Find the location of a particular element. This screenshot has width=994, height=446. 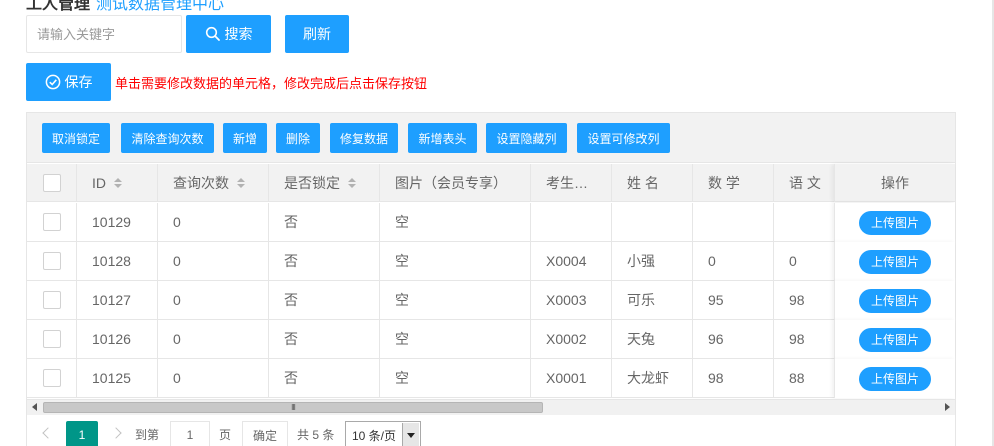

clear-query-count-button: 清除查询次数 is located at coordinates (167, 138).